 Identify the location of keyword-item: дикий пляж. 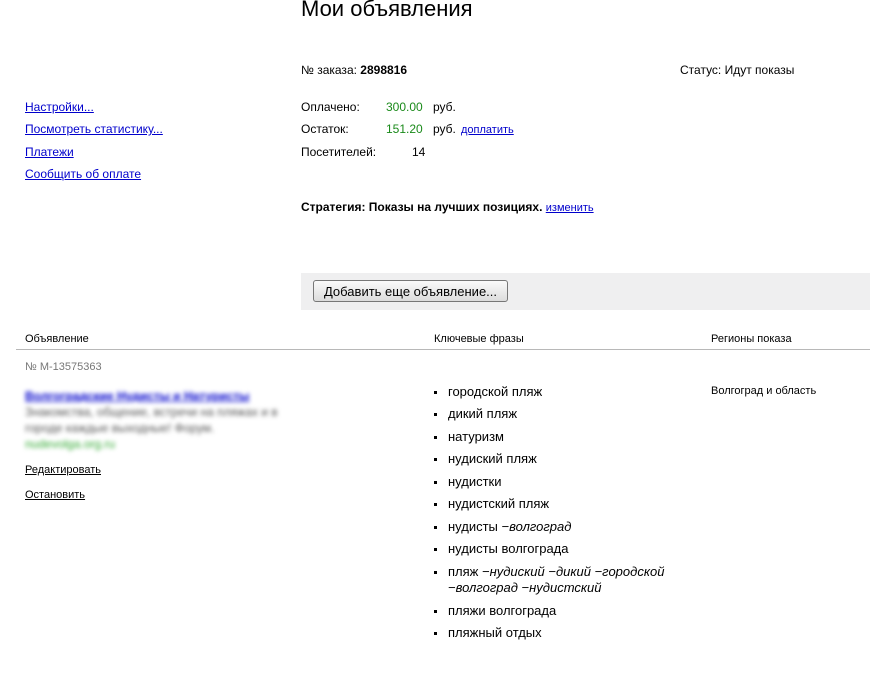
(475, 414).